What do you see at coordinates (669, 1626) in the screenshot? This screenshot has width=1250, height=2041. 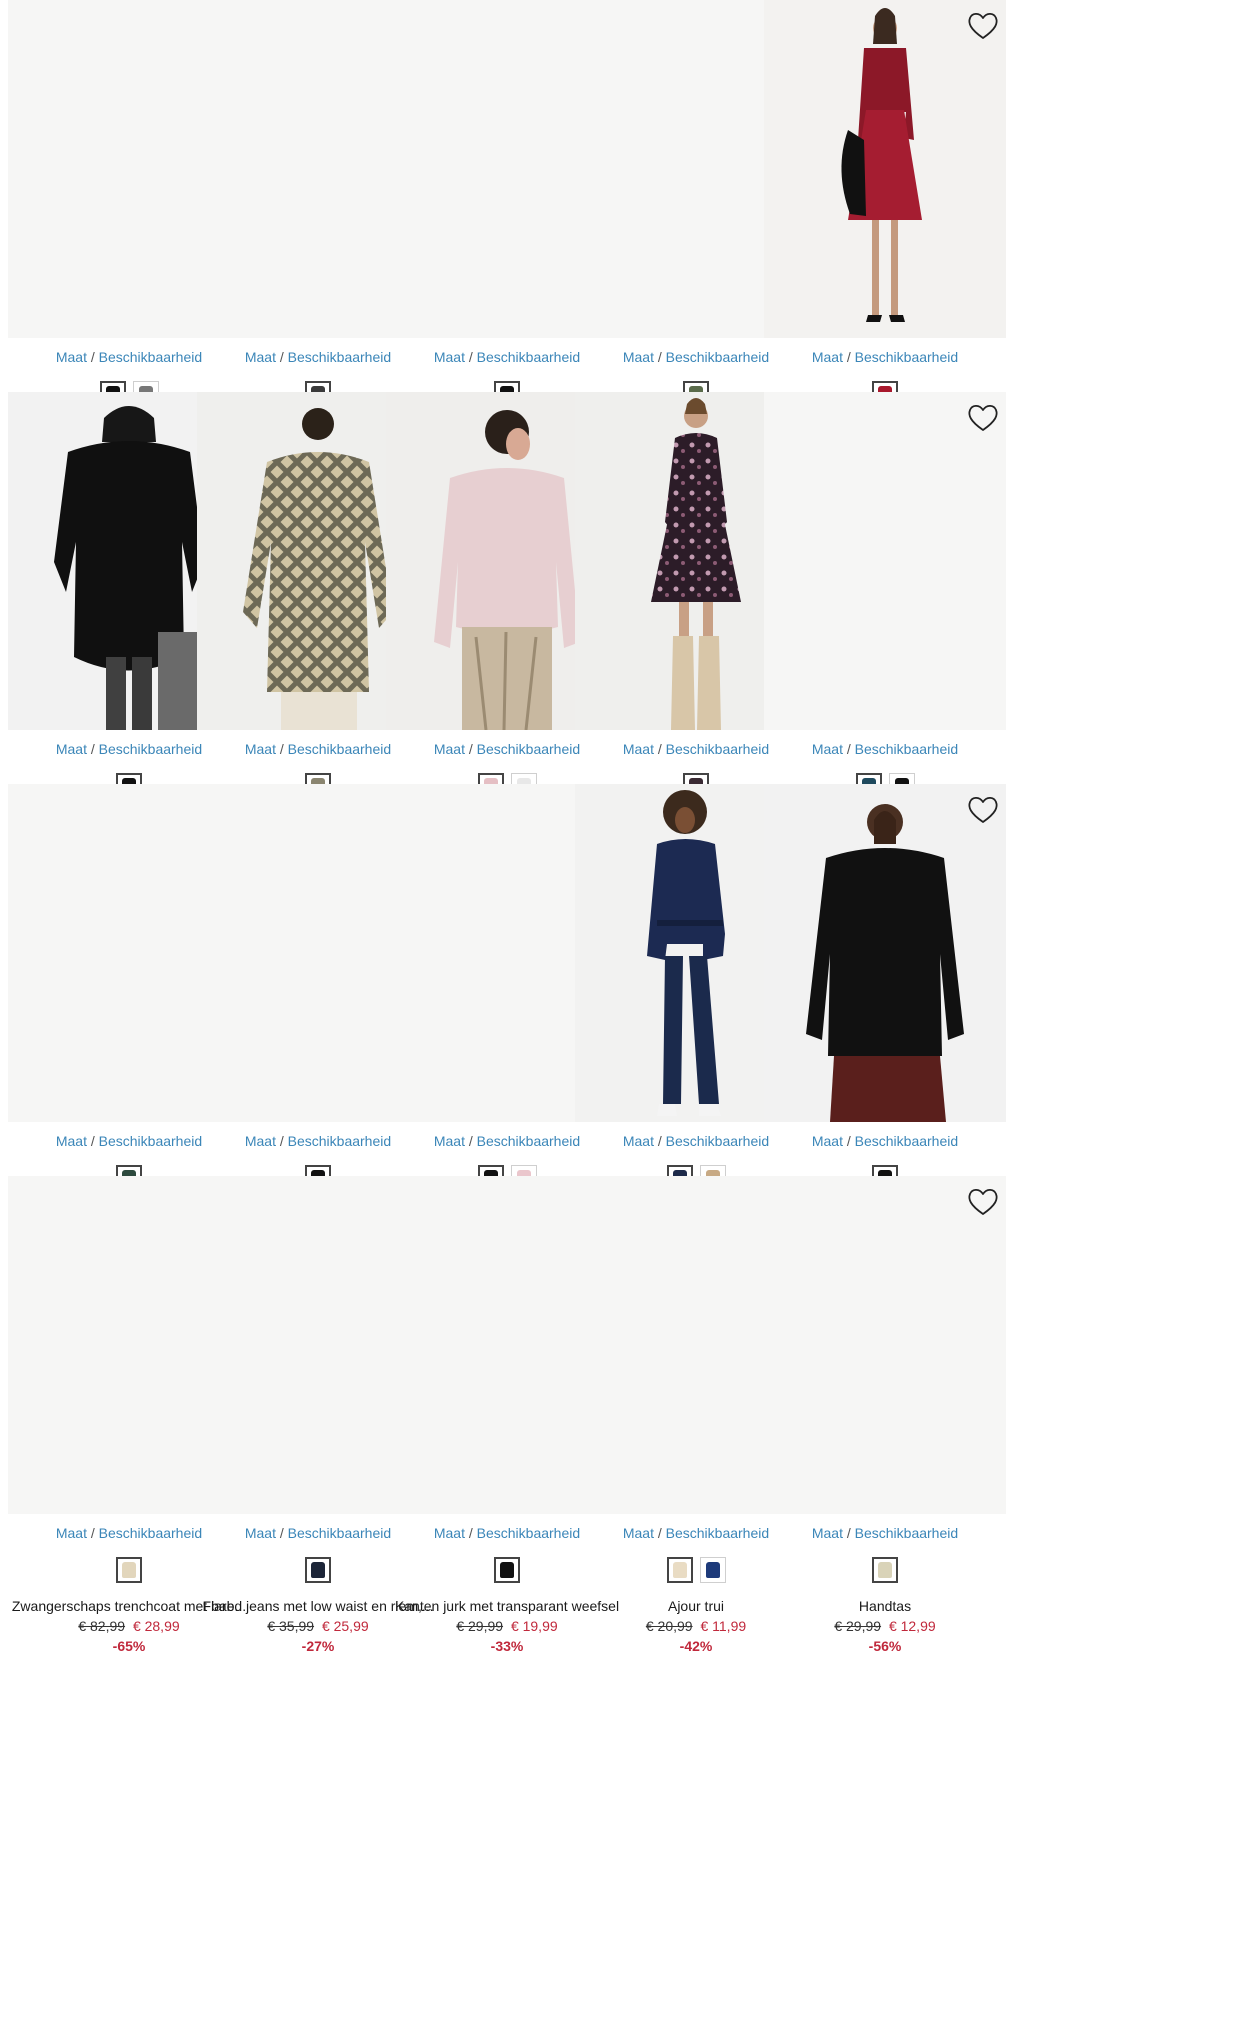 I see `old-price: € 20,99` at bounding box center [669, 1626].